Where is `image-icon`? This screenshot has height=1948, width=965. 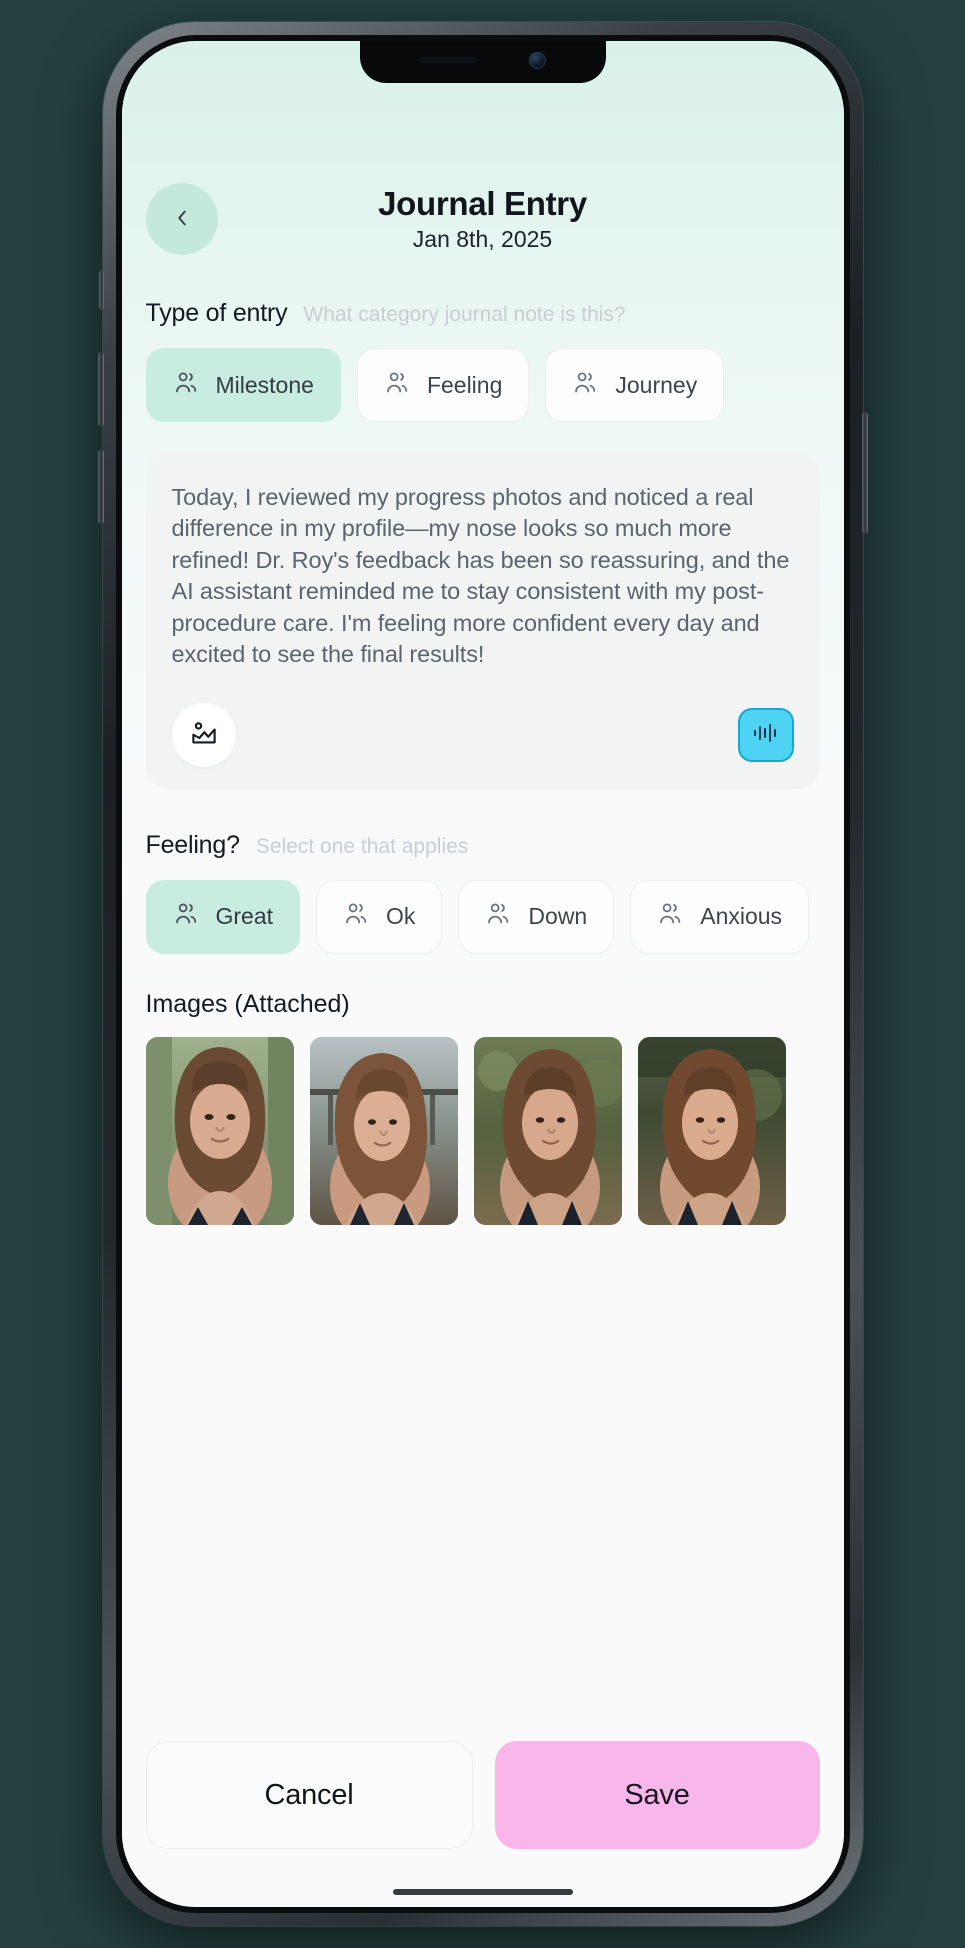 image-icon is located at coordinates (204, 734).